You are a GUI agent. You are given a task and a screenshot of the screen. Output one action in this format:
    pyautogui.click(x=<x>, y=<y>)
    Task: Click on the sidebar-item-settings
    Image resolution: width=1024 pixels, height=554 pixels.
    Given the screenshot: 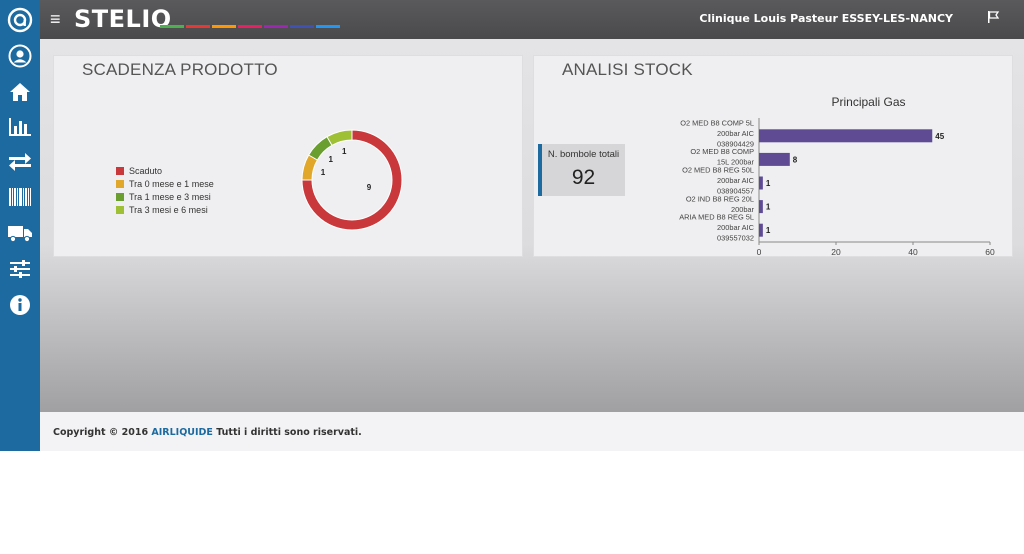 What is the action you would take?
    pyautogui.click(x=20, y=269)
    